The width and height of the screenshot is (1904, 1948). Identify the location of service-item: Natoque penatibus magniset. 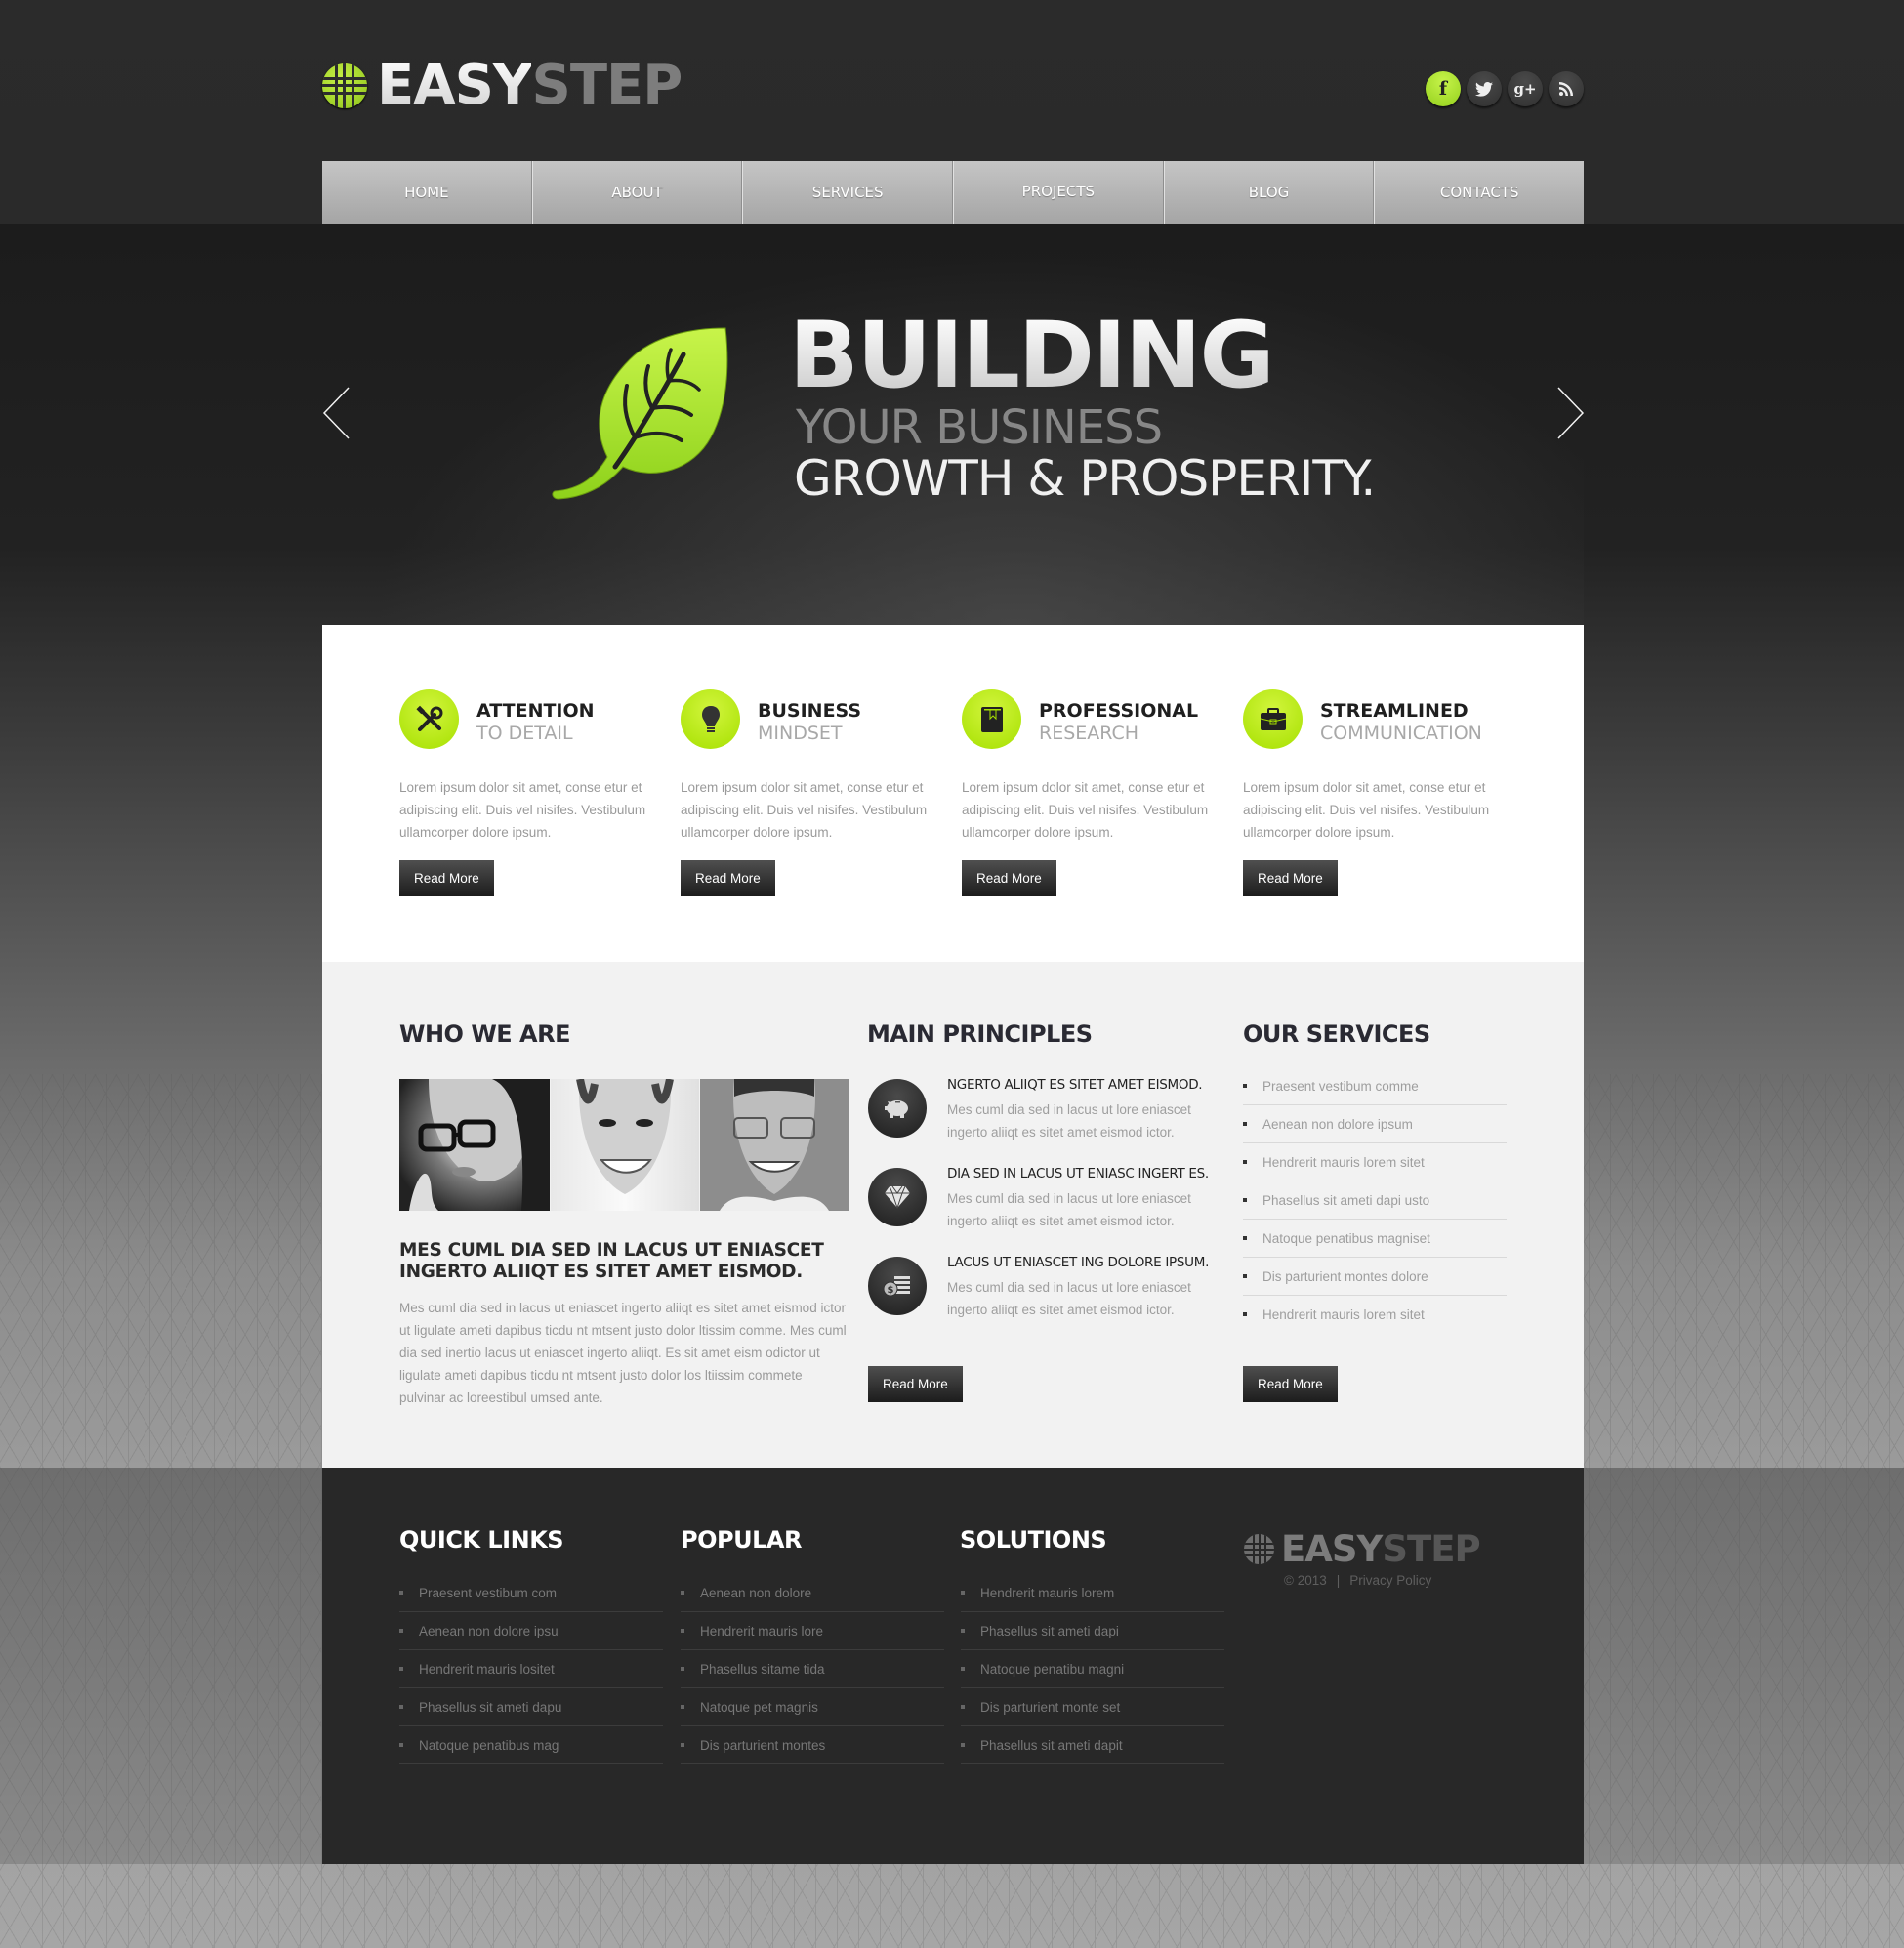
(1375, 1239).